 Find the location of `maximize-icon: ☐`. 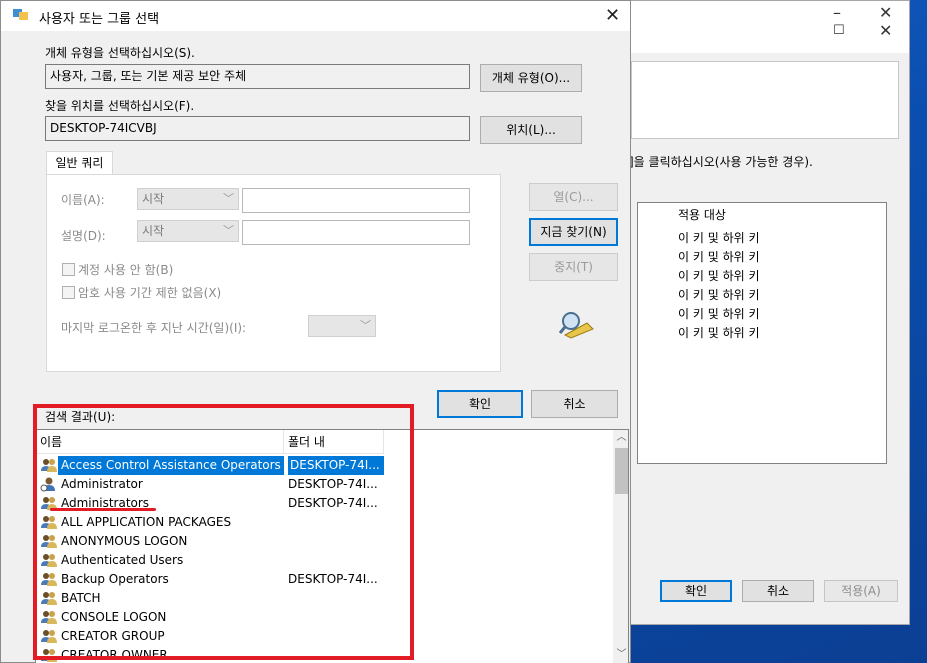

maximize-icon: ☐ is located at coordinates (839, 31).